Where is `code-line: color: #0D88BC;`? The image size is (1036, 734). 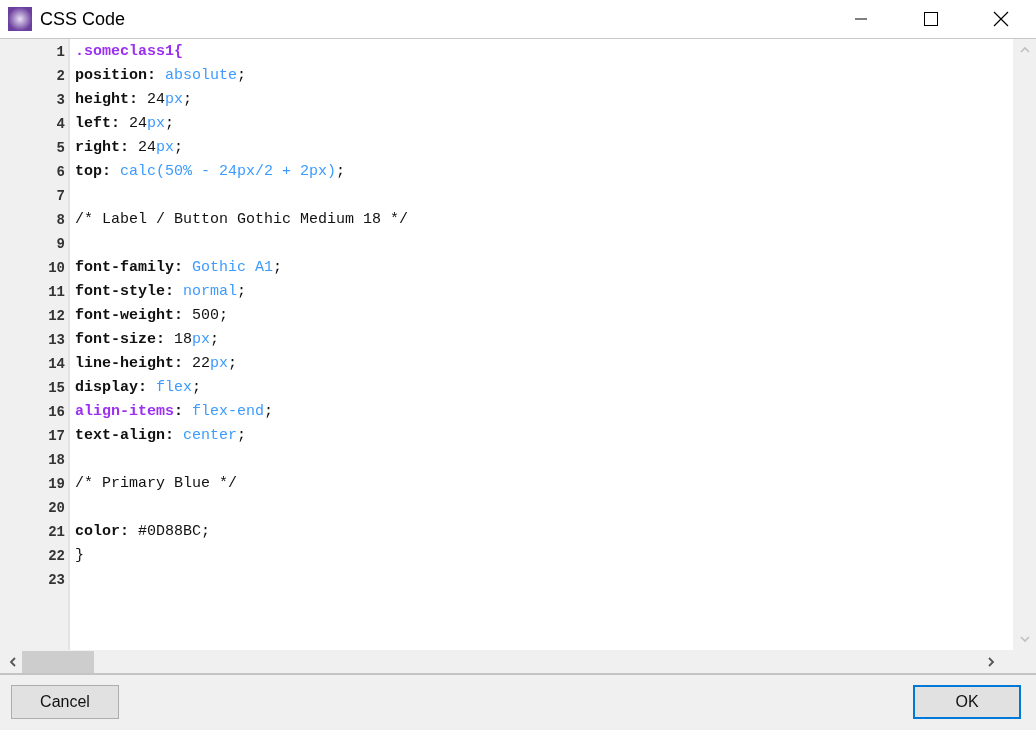 code-line: color: #0D88BC; is located at coordinates (143, 532).